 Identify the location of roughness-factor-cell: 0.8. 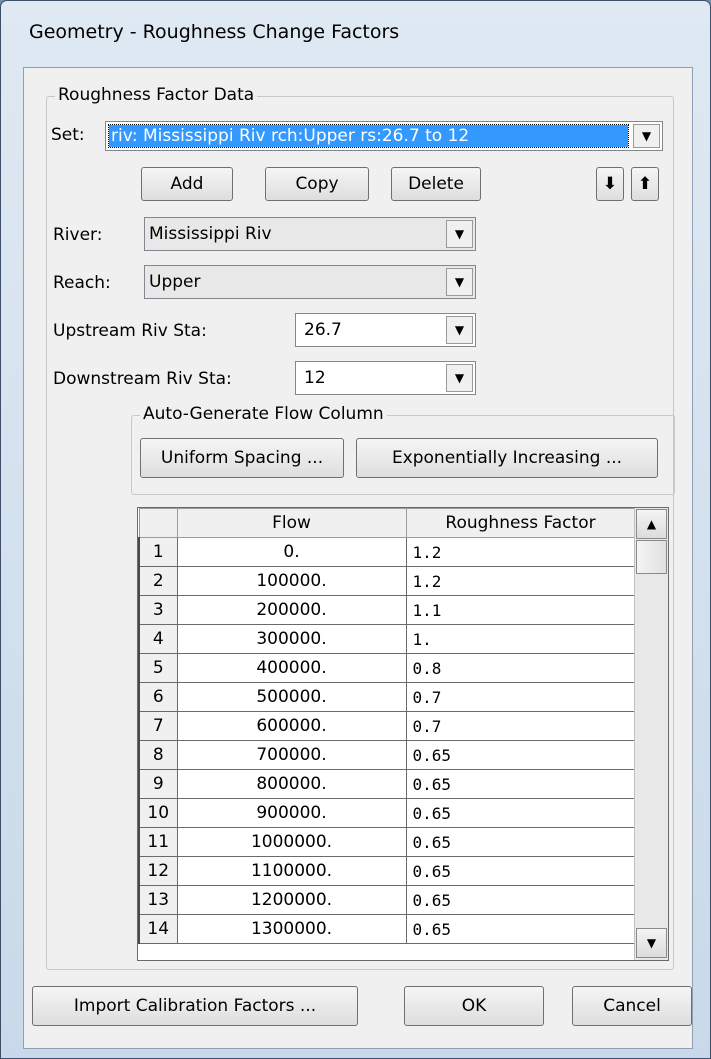
(520, 668).